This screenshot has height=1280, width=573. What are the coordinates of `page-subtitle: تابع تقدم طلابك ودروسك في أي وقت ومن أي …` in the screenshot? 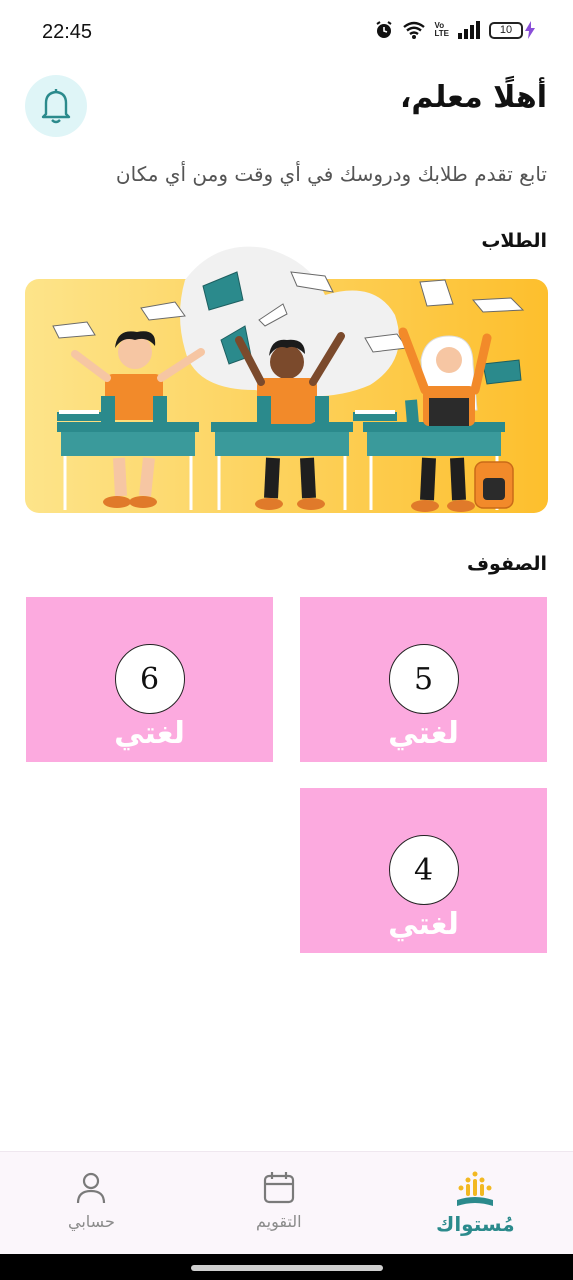 It's located at (331, 174).